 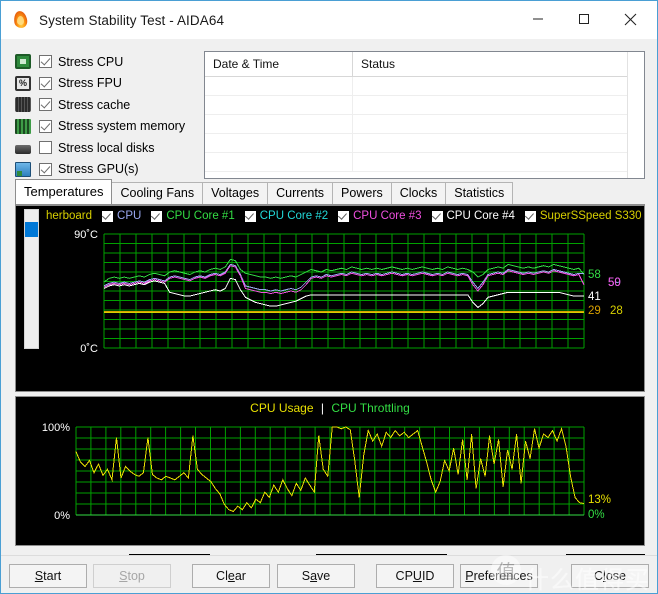 I want to click on tab-statistics: Statistics, so click(x=479, y=193).